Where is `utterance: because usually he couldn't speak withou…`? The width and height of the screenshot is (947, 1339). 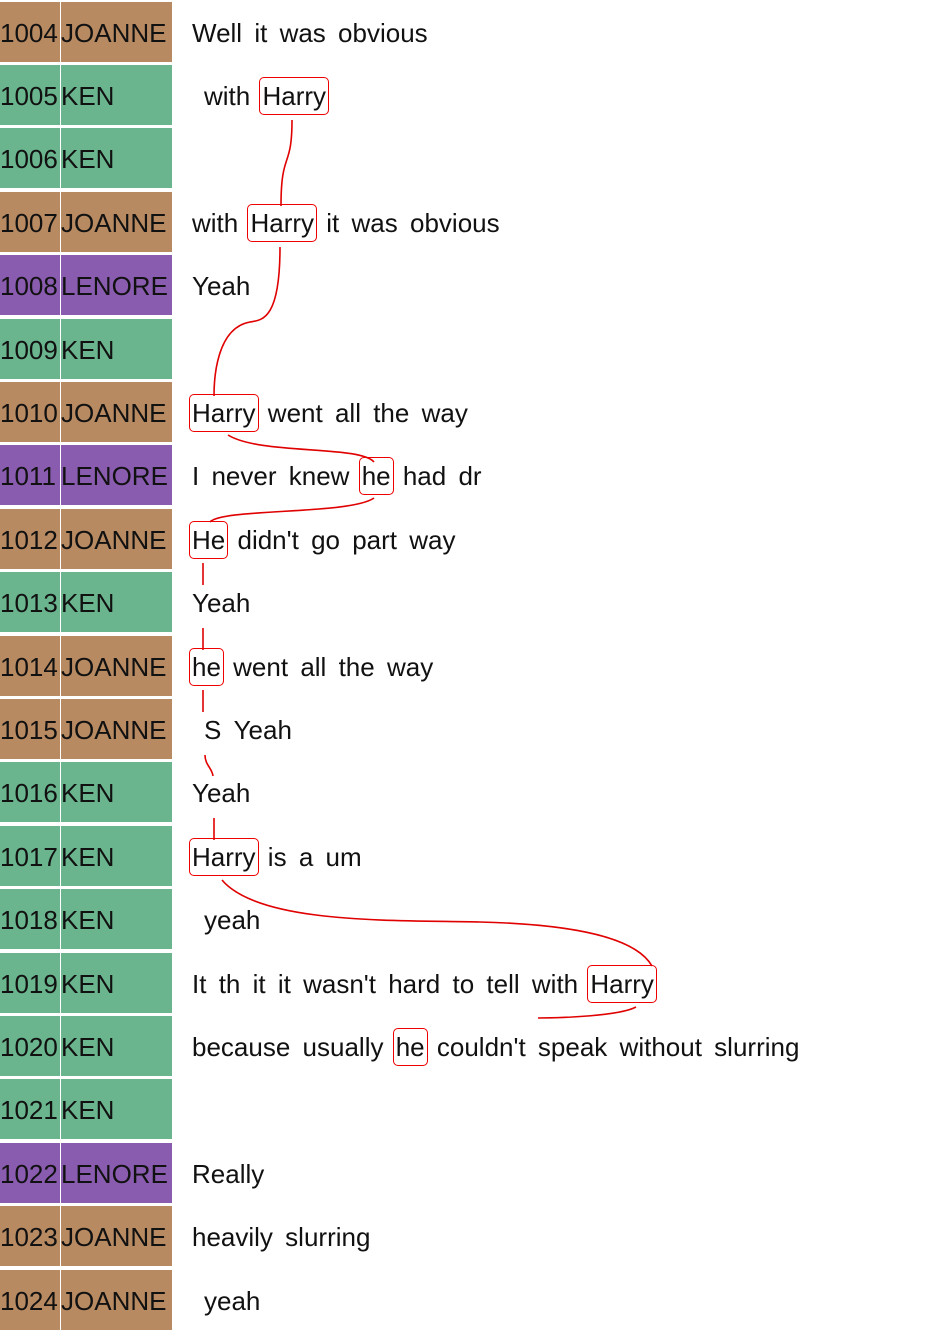 utterance: because usually he couldn't speak withou… is located at coordinates (495, 1047).